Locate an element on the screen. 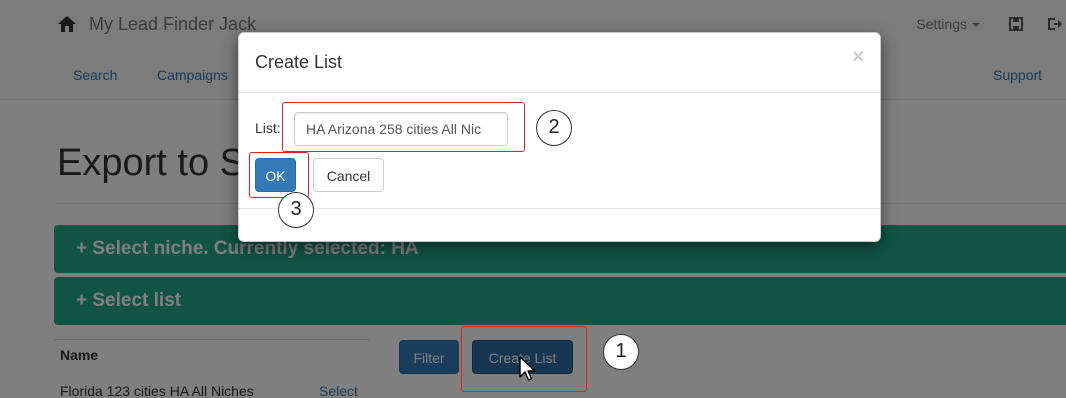 Image resolution: width=1066 pixels, height=398 pixels. step-3-callout: 3 is located at coordinates (296, 210).